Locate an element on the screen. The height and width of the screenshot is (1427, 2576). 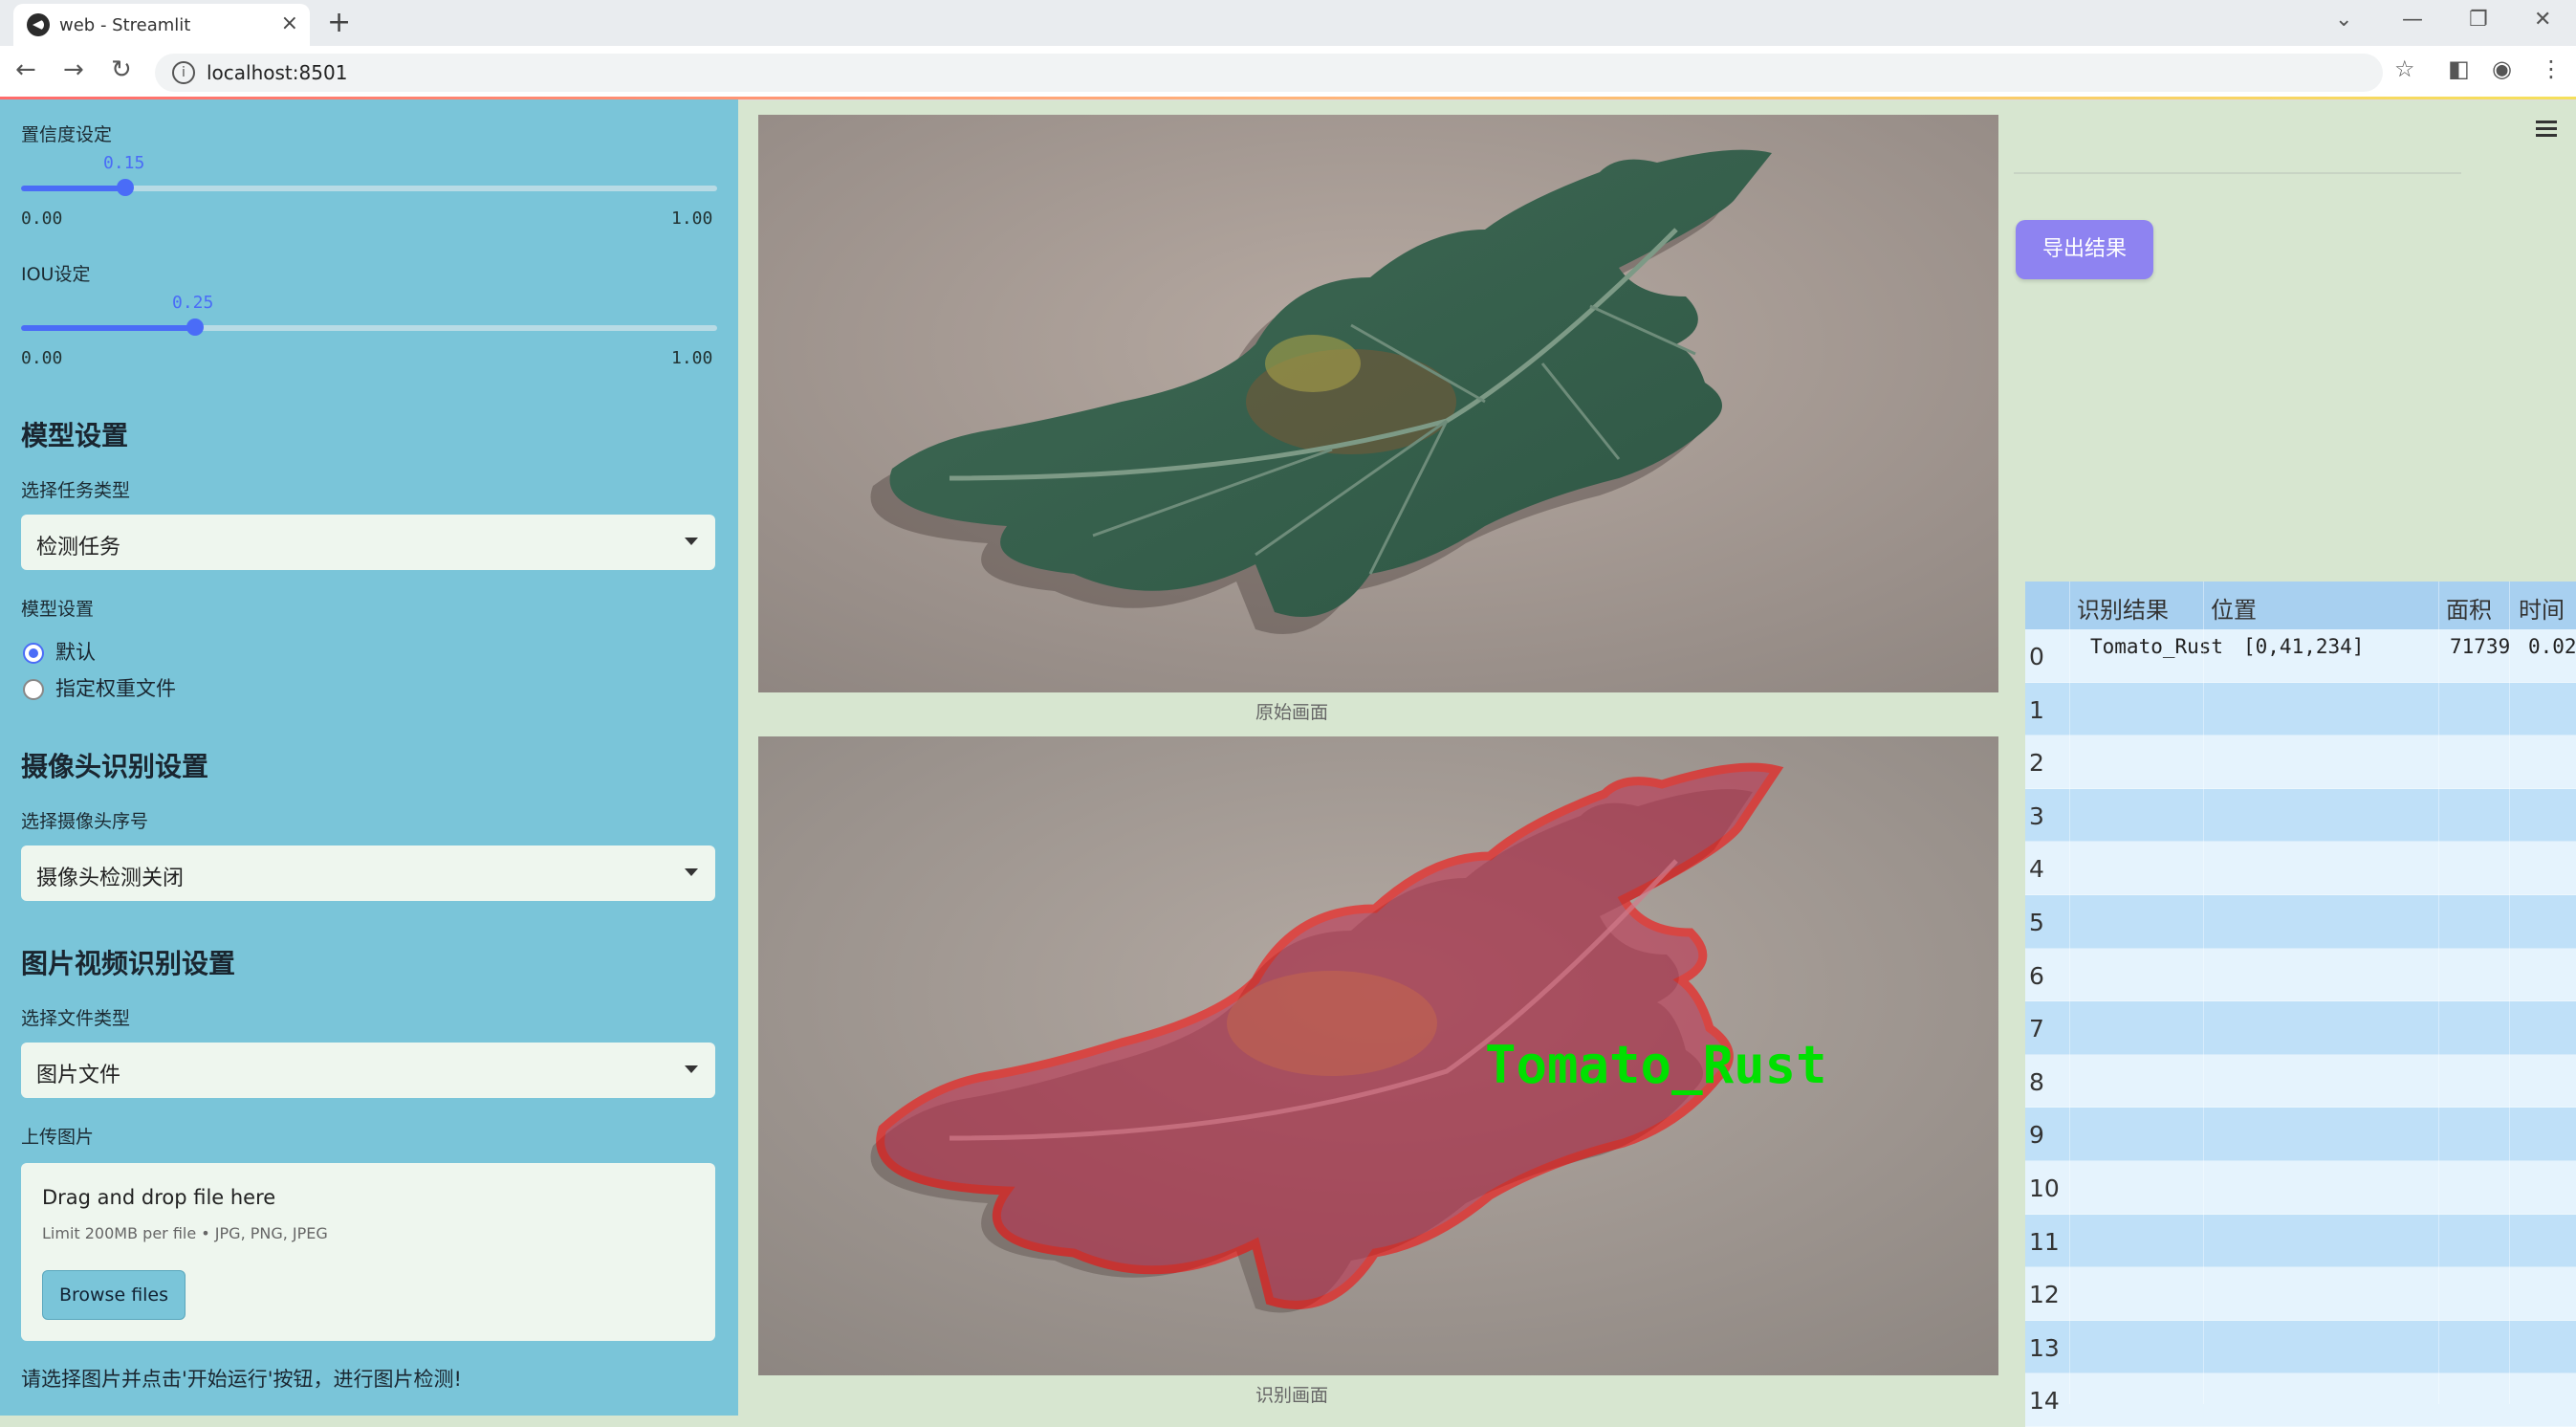
browser-tab: web - Streamlit × is located at coordinates (161, 25).